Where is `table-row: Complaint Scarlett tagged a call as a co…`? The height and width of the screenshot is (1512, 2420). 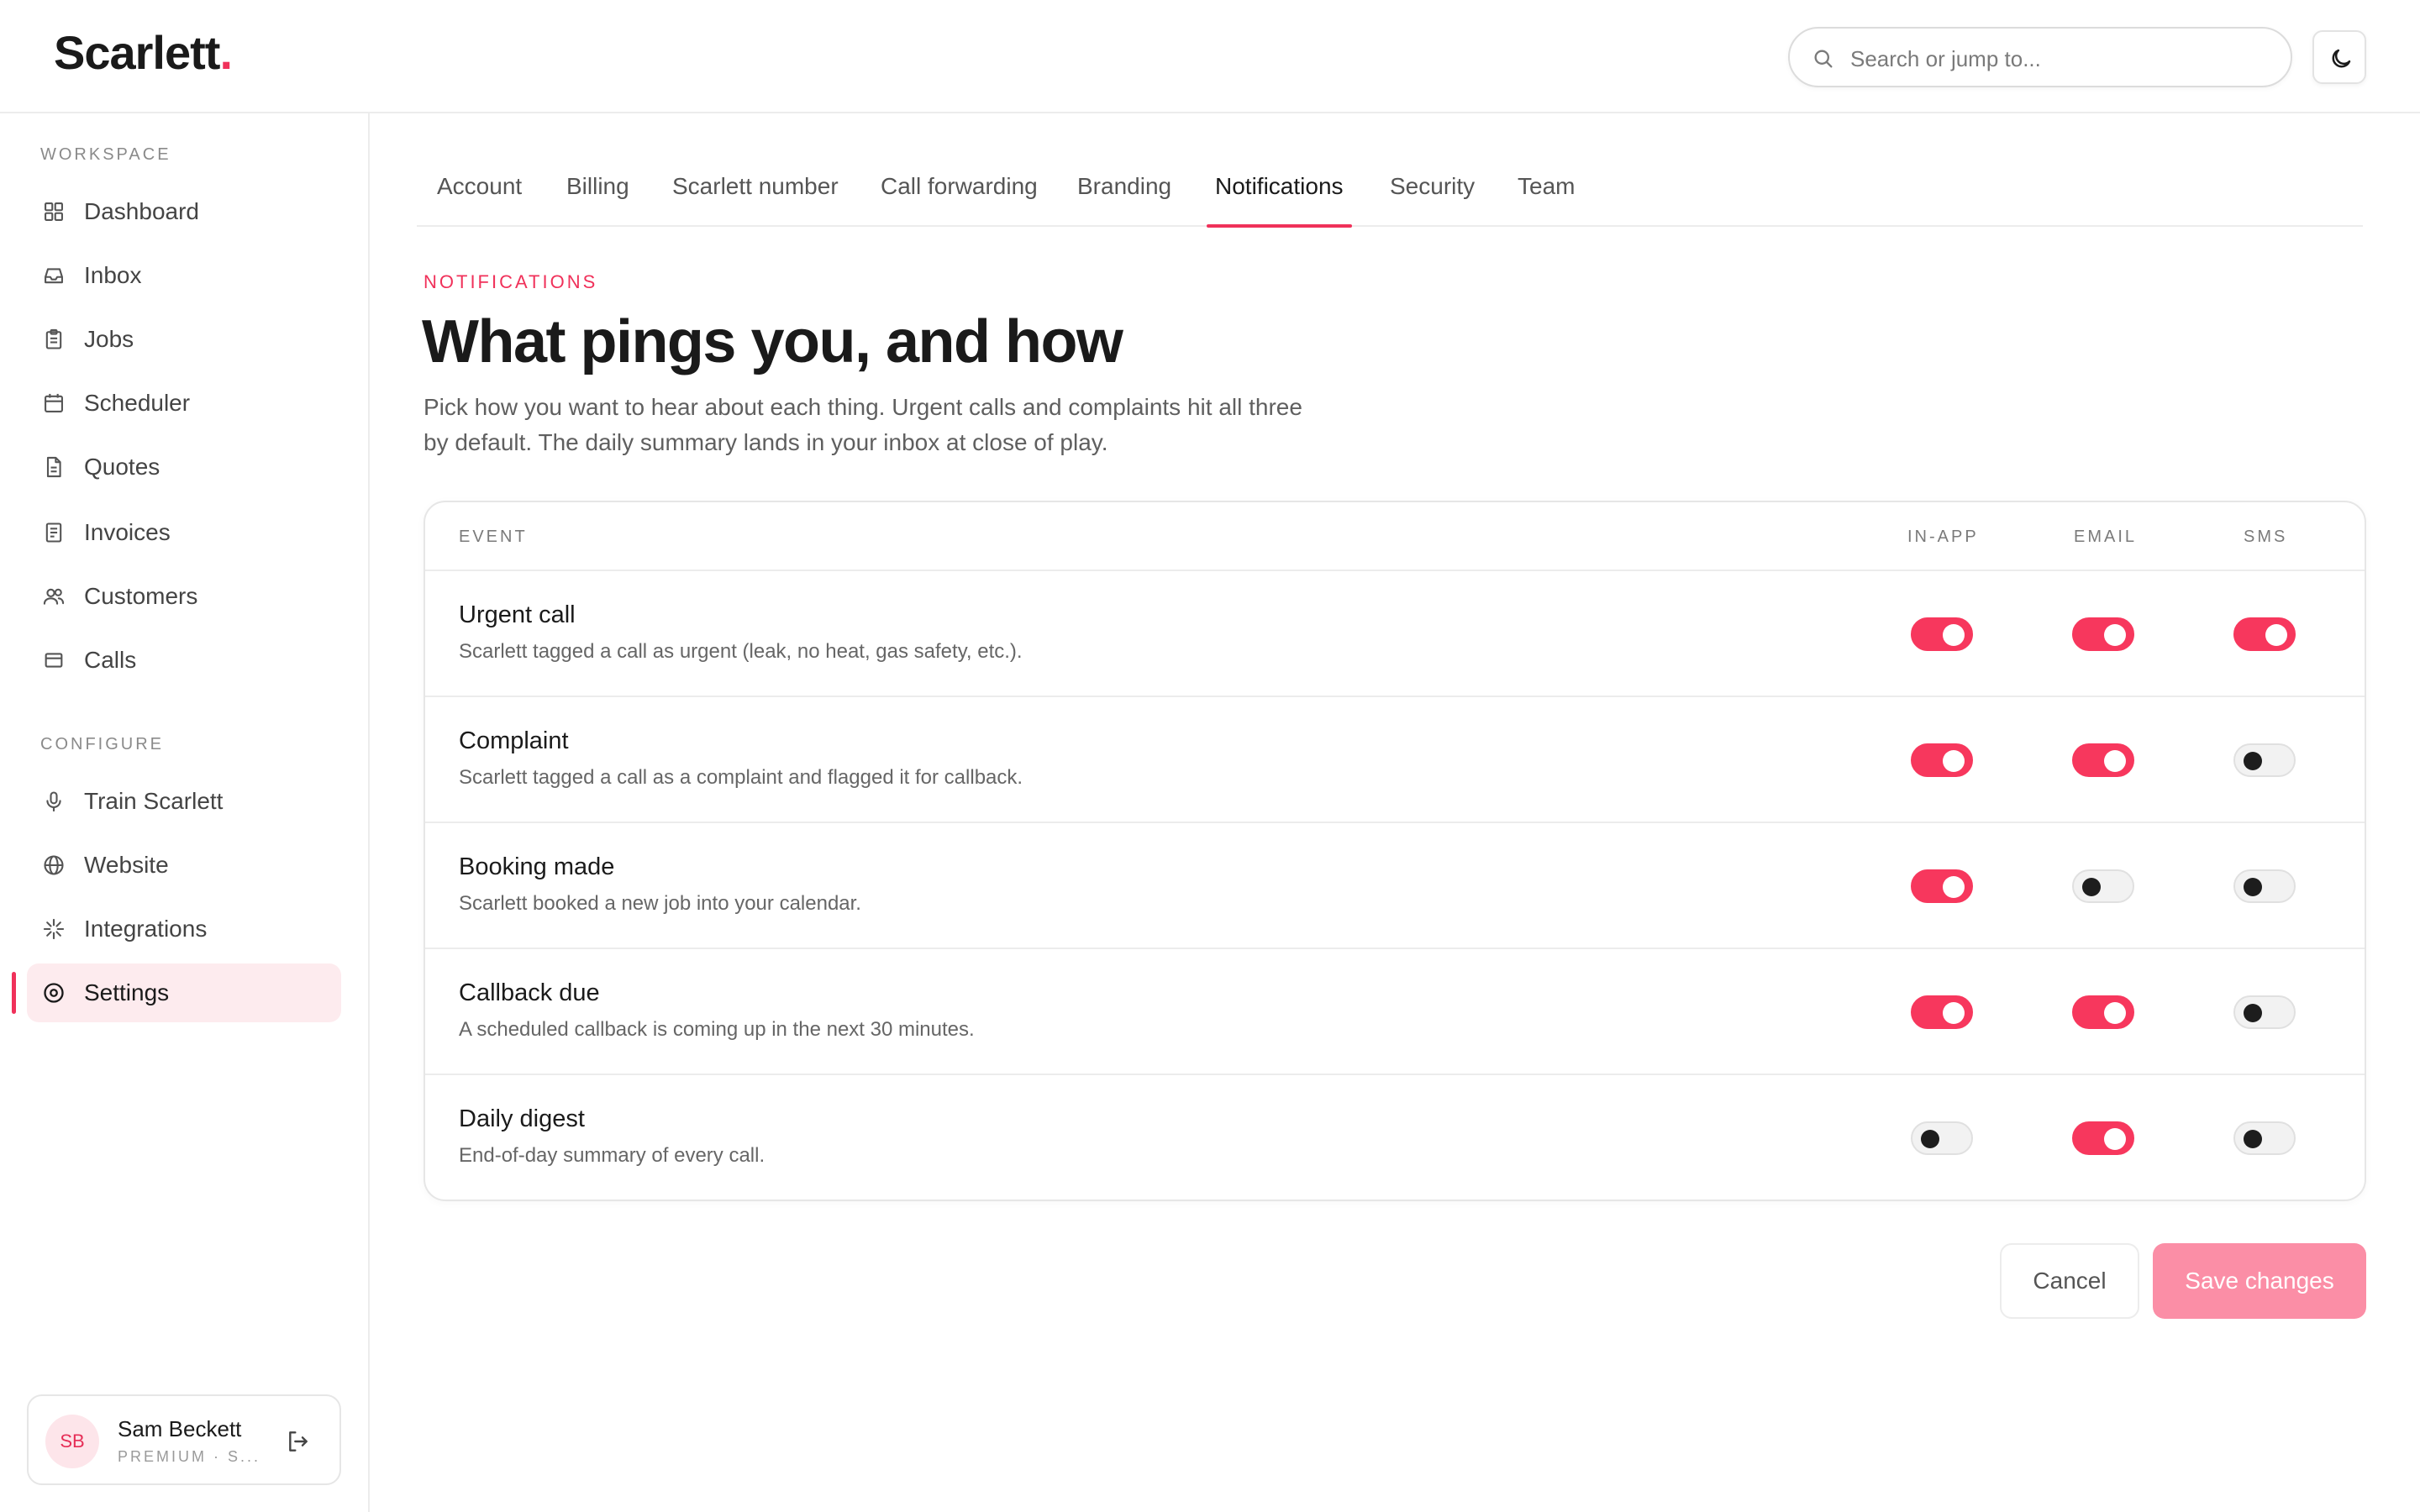
table-row: Complaint Scarlett tagged a call as a co… is located at coordinates (1395, 759).